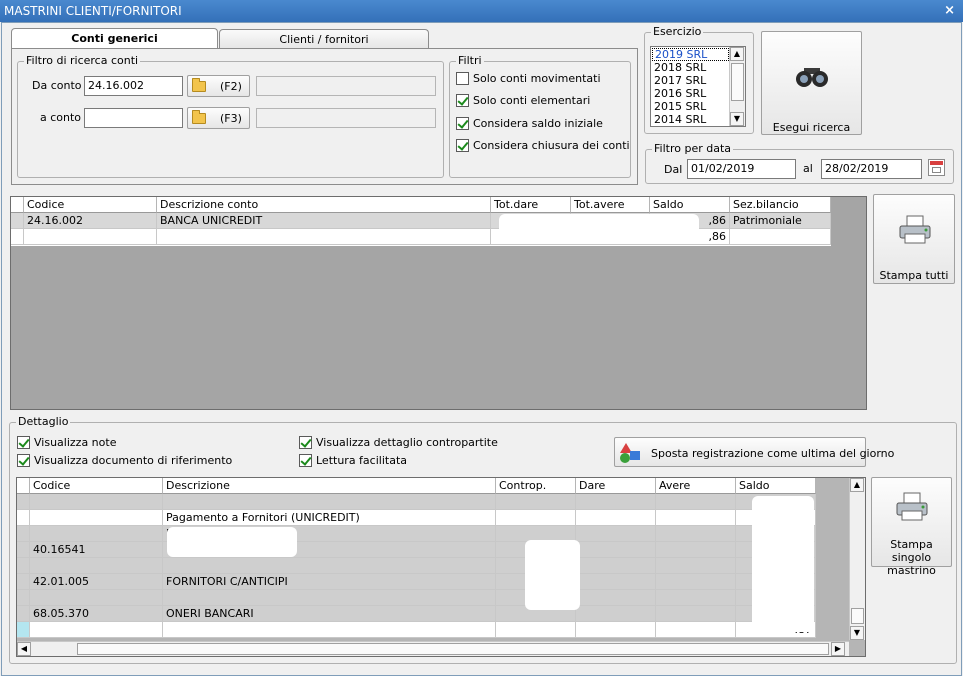  What do you see at coordinates (811, 127) in the screenshot?
I see `esegui-ricerca-label: Esegui ricerca` at bounding box center [811, 127].